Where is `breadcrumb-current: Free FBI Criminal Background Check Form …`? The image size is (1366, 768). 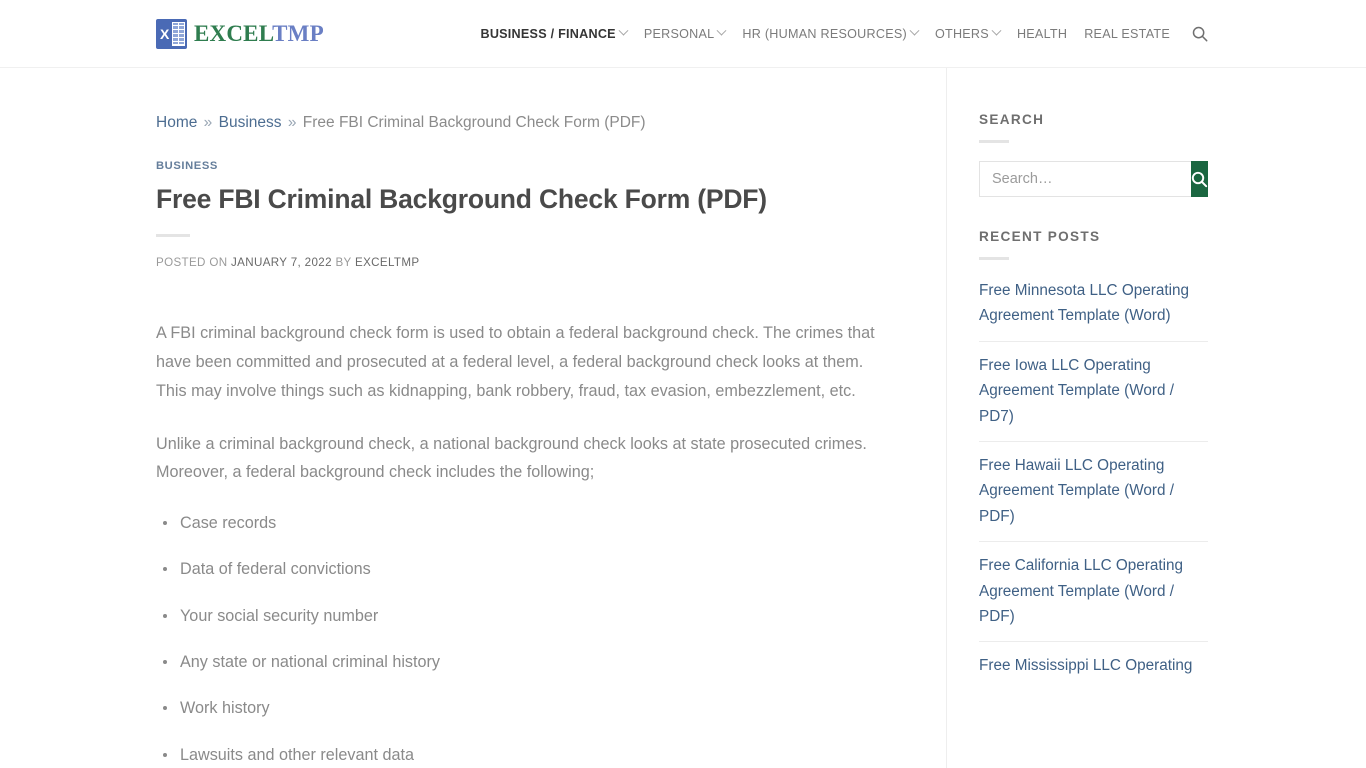 breadcrumb-current: Free FBI Criminal Background Check Form … is located at coordinates (474, 122).